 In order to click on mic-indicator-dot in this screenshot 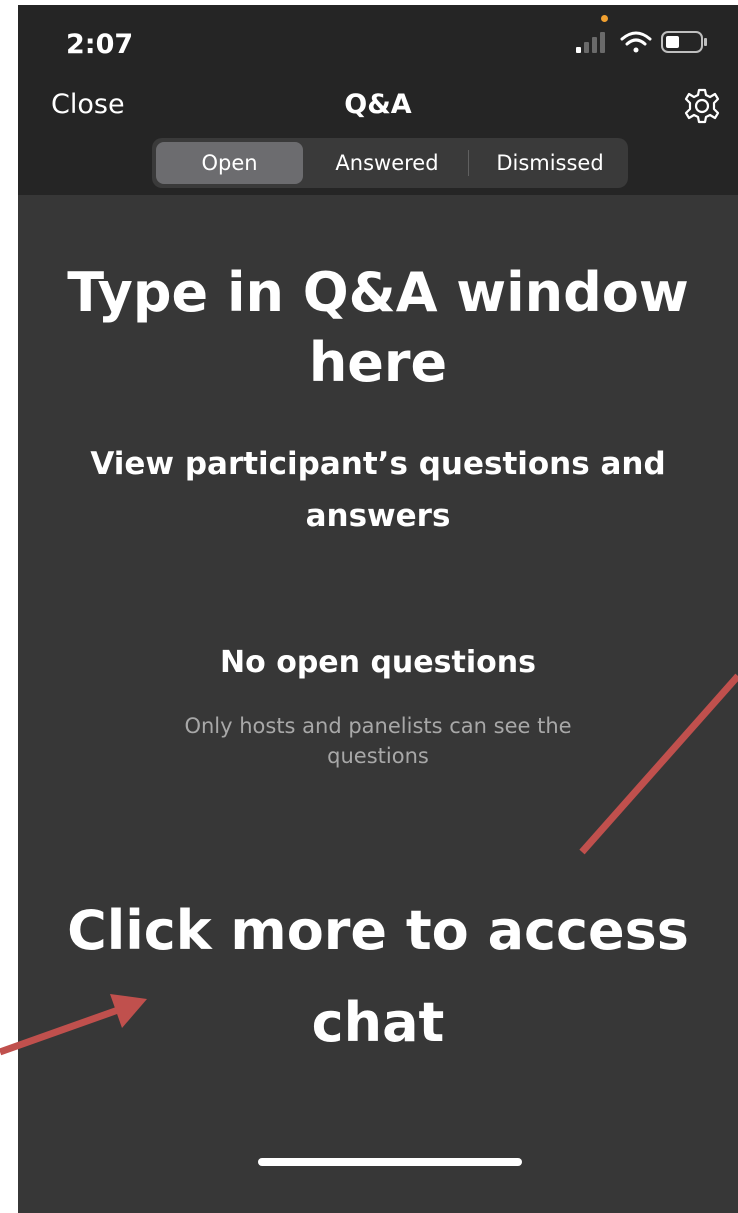, I will do `click(604, 18)`.